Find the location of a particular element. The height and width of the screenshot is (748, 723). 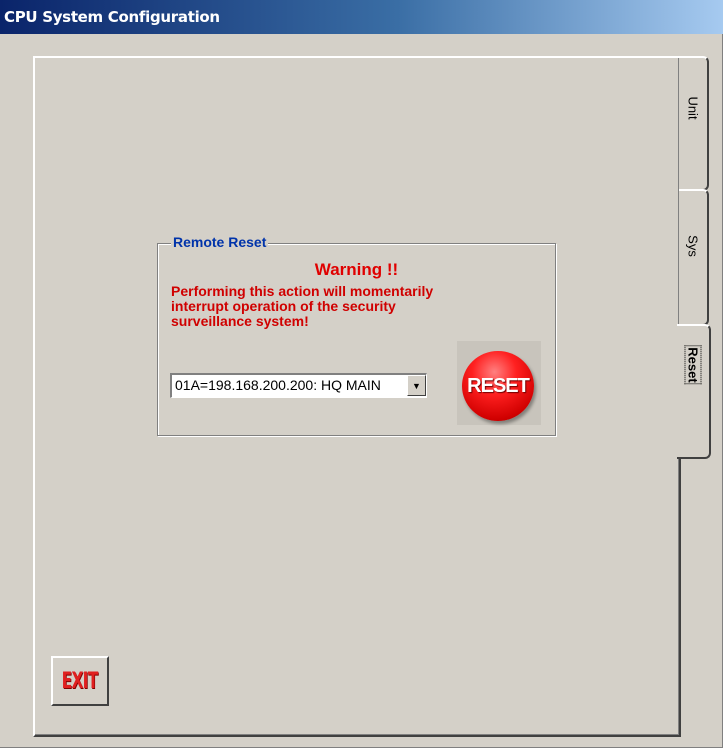

dropdown-arrow-icon: ▼ is located at coordinates (416, 385).